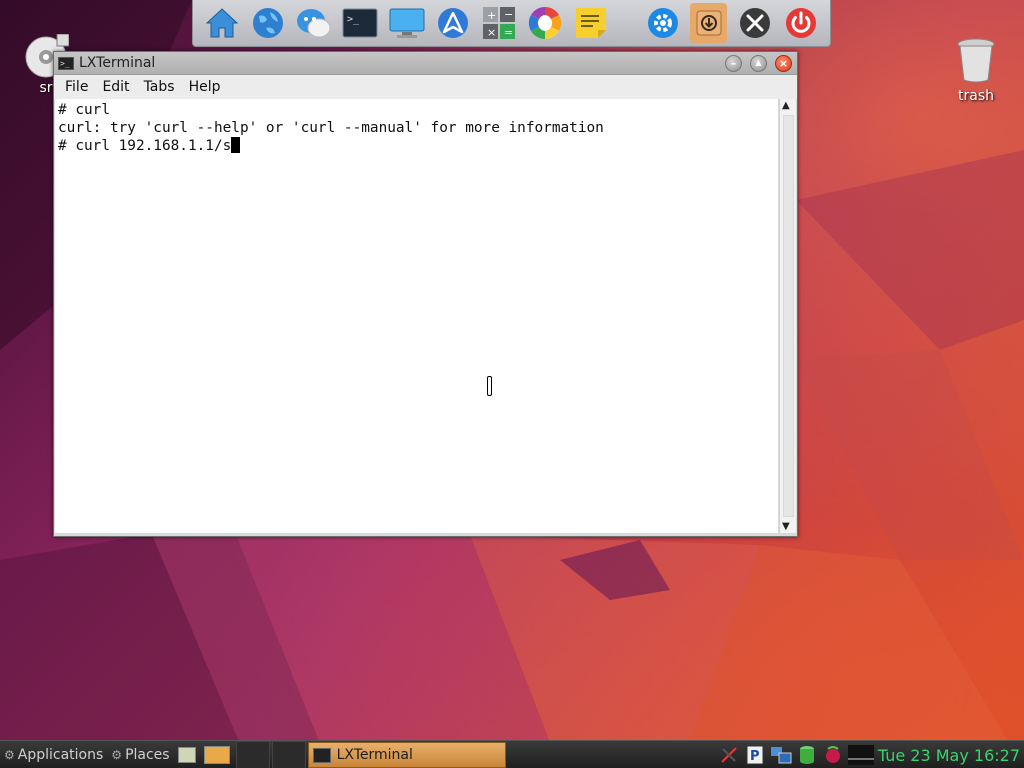 The height and width of the screenshot is (768, 1024). Describe the element at coordinates (186, 755) in the screenshot. I see `show-desktop-icon` at that location.